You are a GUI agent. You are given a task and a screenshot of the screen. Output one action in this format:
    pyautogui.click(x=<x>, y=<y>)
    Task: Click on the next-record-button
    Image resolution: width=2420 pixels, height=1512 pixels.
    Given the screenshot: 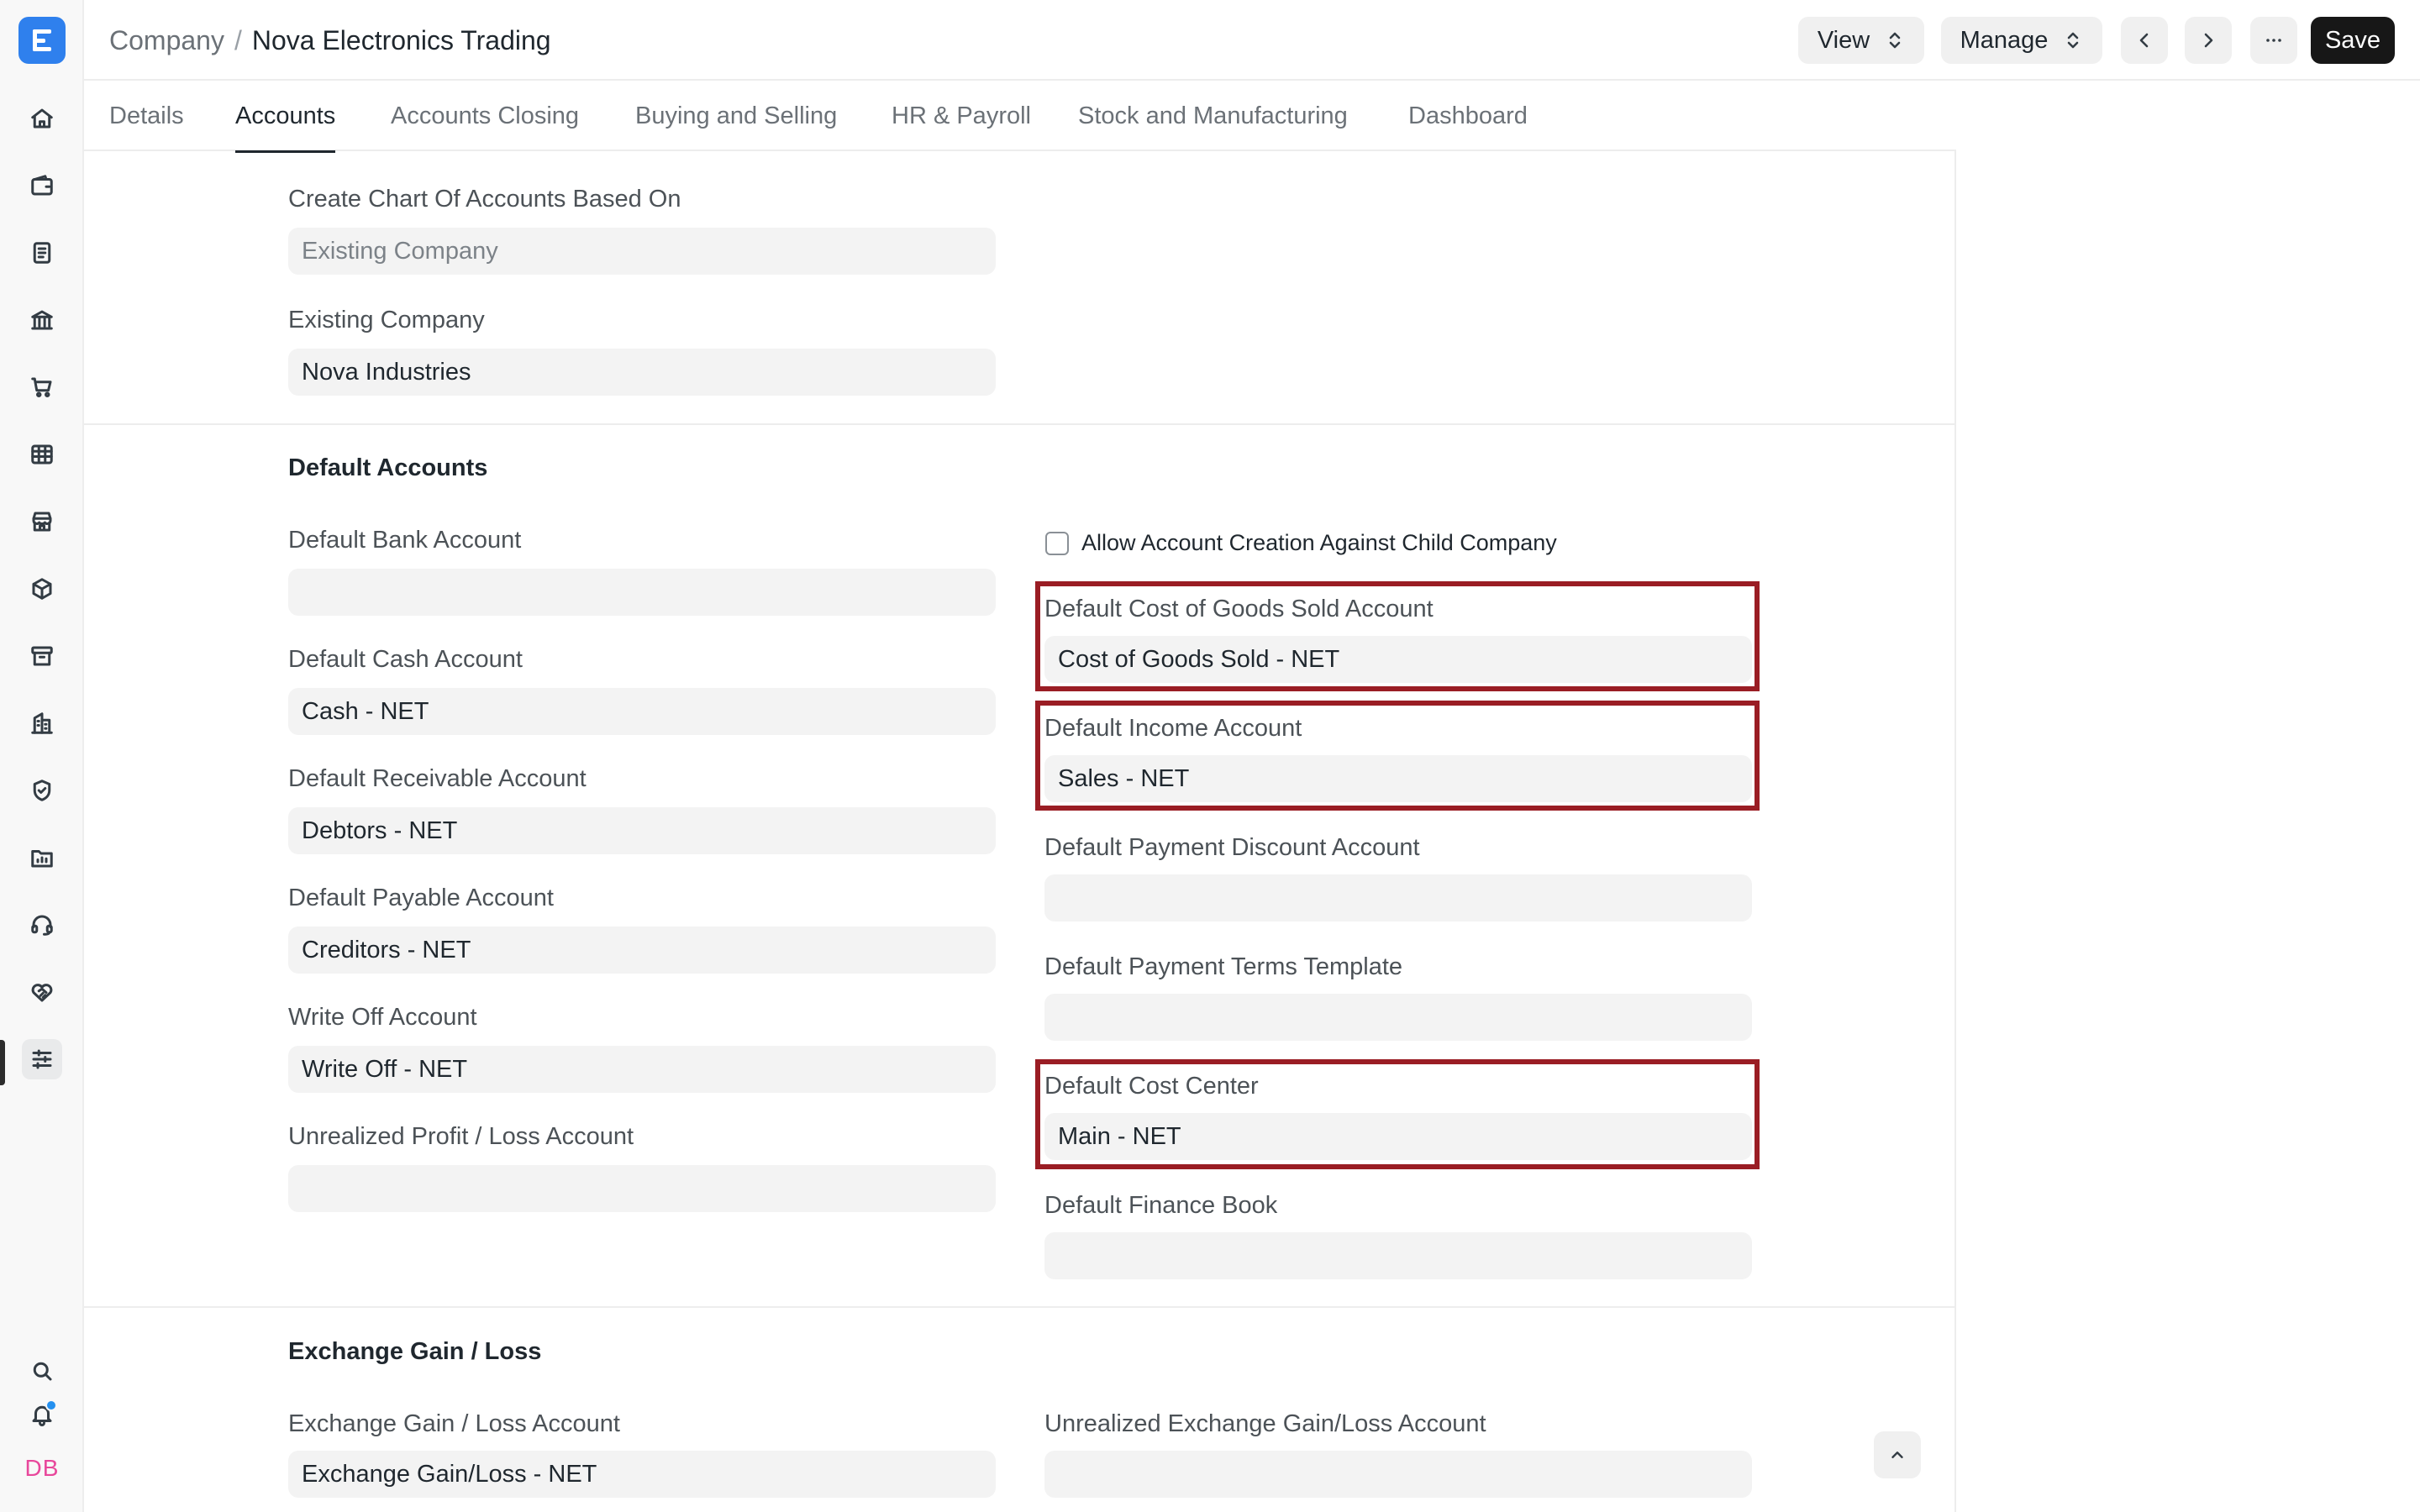 What is the action you would take?
    pyautogui.click(x=2208, y=40)
    